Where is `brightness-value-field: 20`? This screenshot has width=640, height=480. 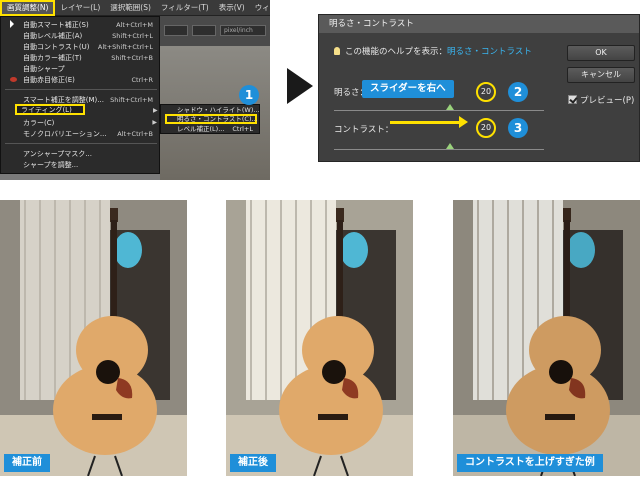
brightness-value-field: 20 is located at coordinates (486, 92).